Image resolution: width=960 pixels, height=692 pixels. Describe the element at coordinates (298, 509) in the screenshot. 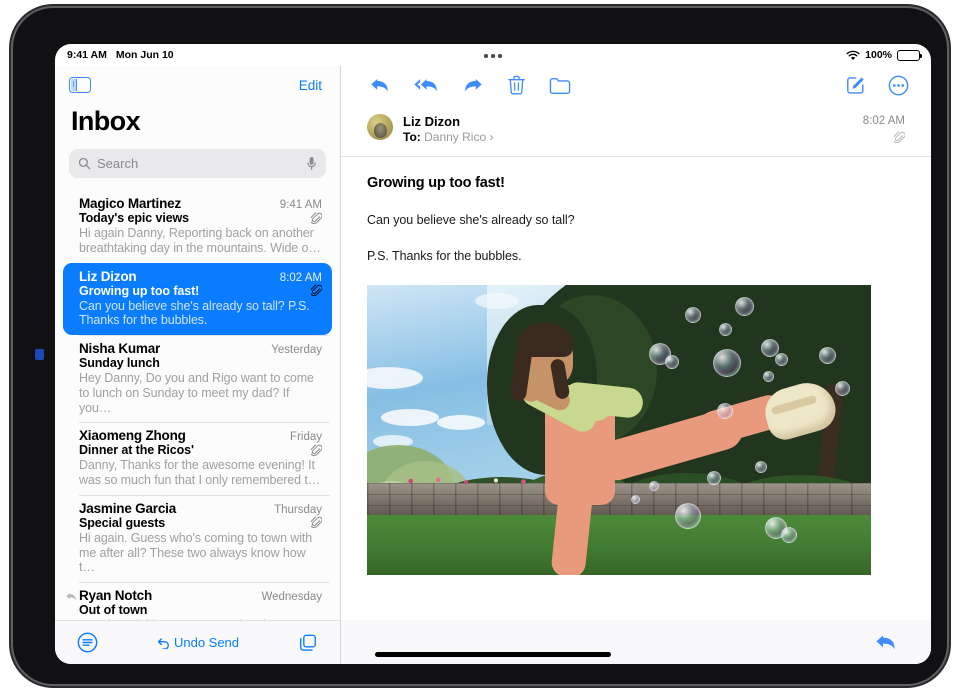

I see `mail-date: Thursday` at that location.